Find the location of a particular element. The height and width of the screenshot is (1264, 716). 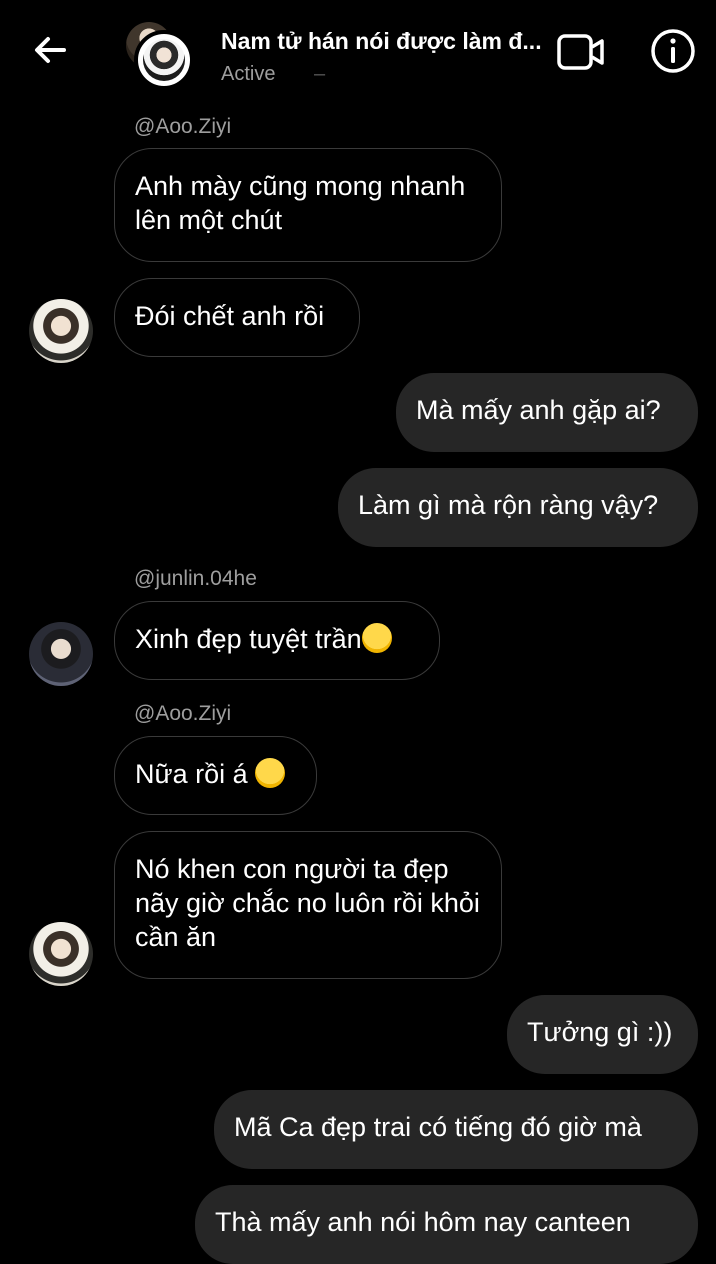

info-icon is located at coordinates (673, 51).